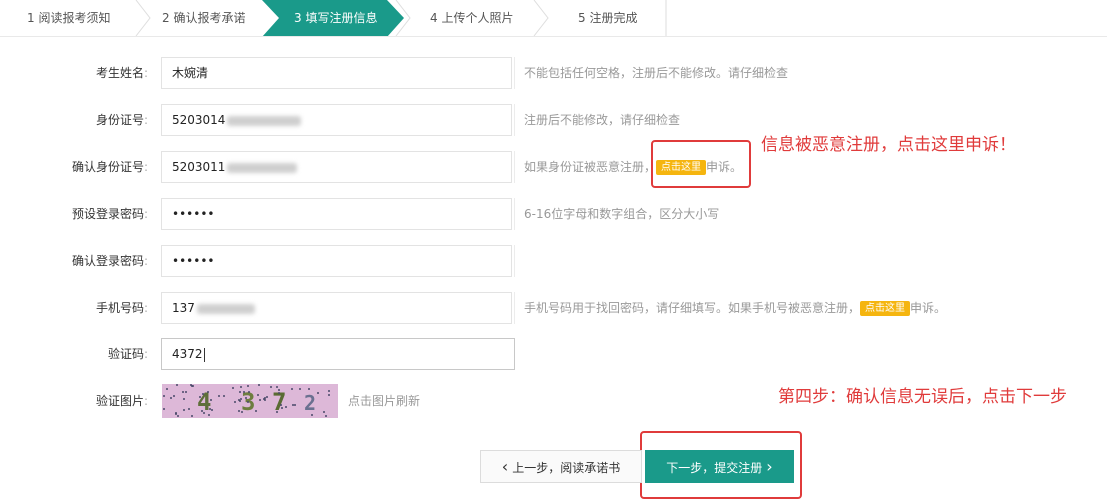 The width and height of the screenshot is (1107, 502). What do you see at coordinates (622, 214) in the screenshot?
I see `password-hint: 6-16位字母和数字组合，区分大小写` at bounding box center [622, 214].